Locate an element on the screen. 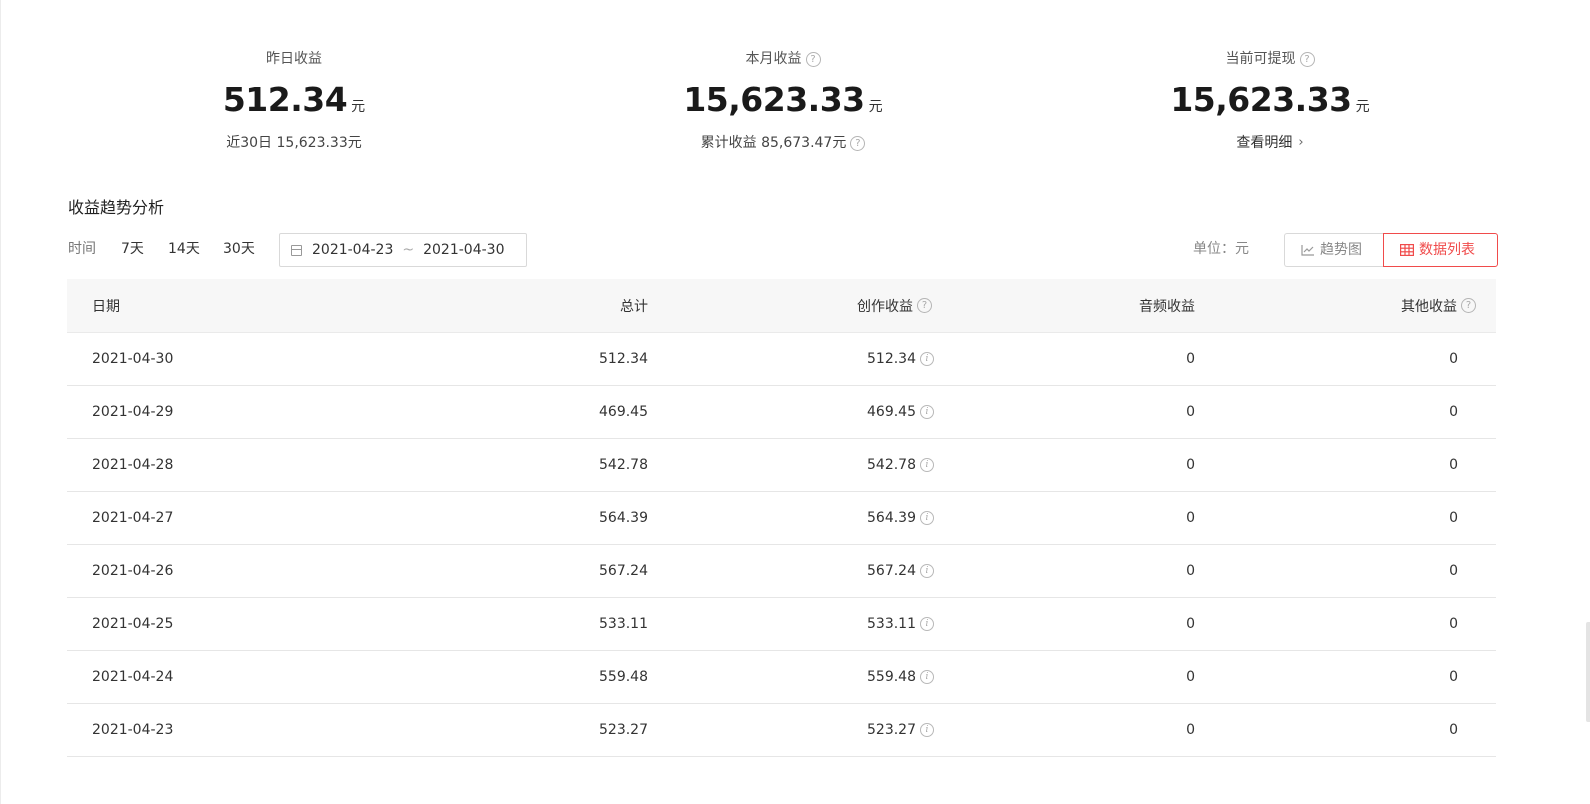  table-header: 日期 总计 创作收益 ? 音频收益 其他收益 ? is located at coordinates (781, 306).